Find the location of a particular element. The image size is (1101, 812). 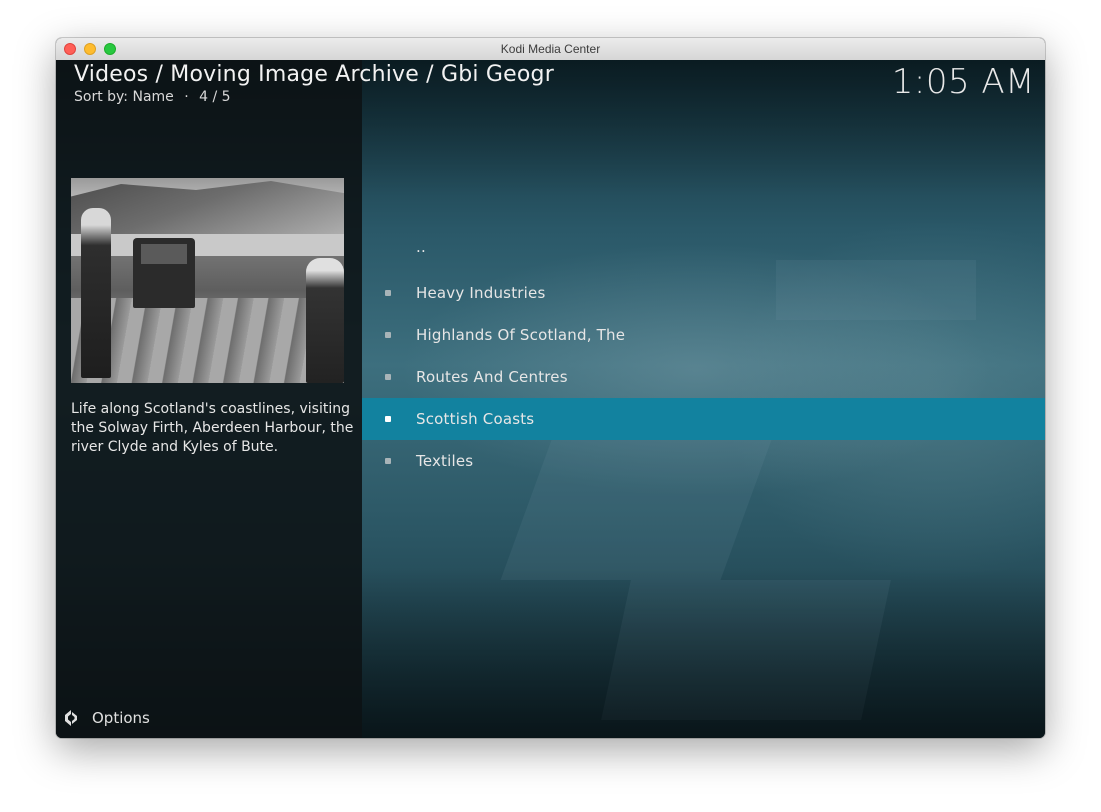

list-item-label: Routes And Centres is located at coordinates (492, 377).